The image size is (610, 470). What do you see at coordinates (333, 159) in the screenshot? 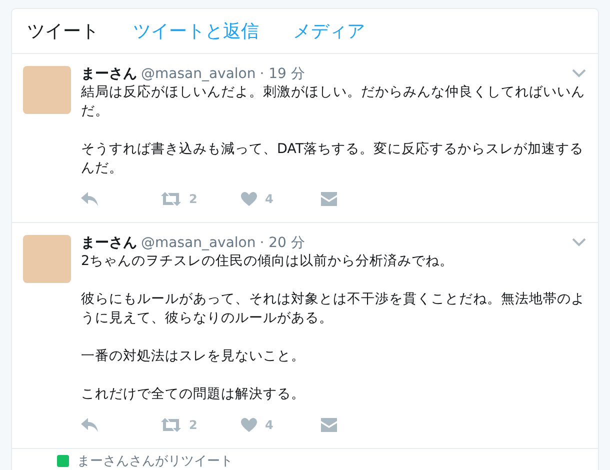
I see `tweet-text: そうすれば書き込みも減って、DAT落ちする。変に反応するからスレが加速するんだ。` at bounding box center [333, 159].